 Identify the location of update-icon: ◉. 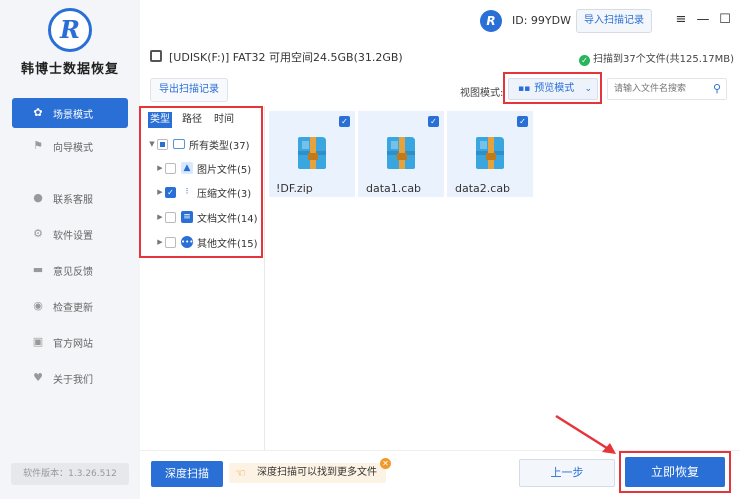
(38, 305).